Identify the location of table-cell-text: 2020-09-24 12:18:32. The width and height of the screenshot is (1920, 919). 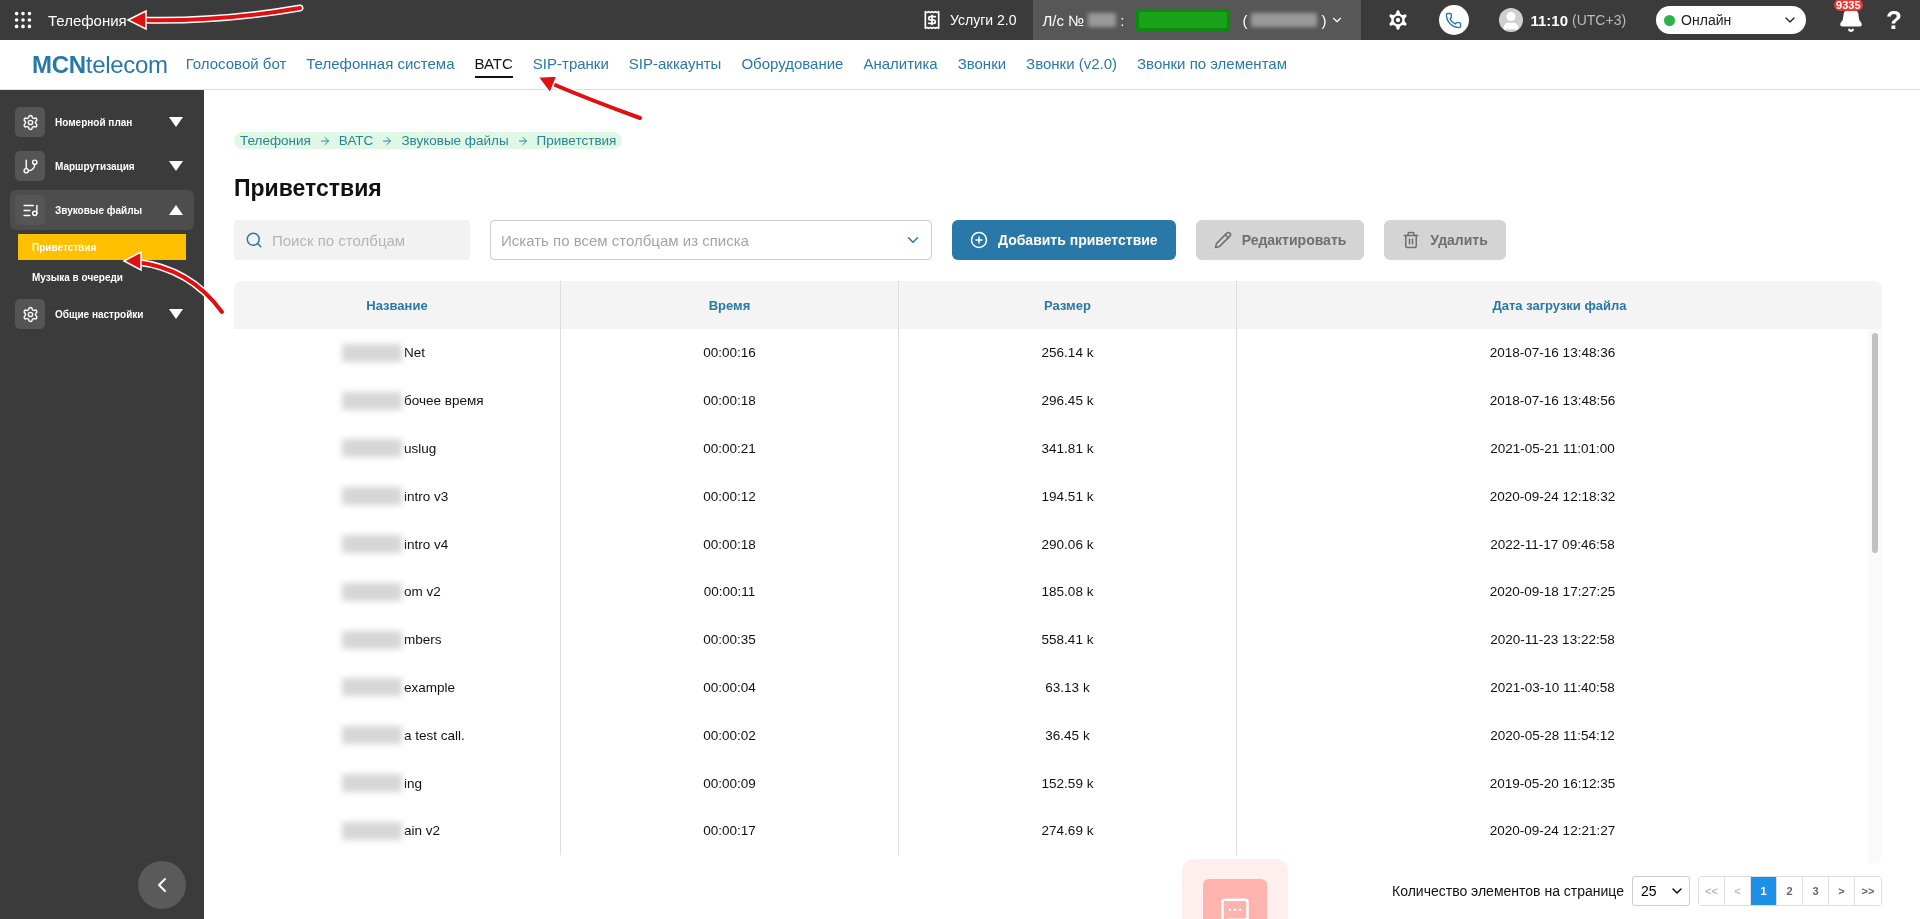
(1552, 496).